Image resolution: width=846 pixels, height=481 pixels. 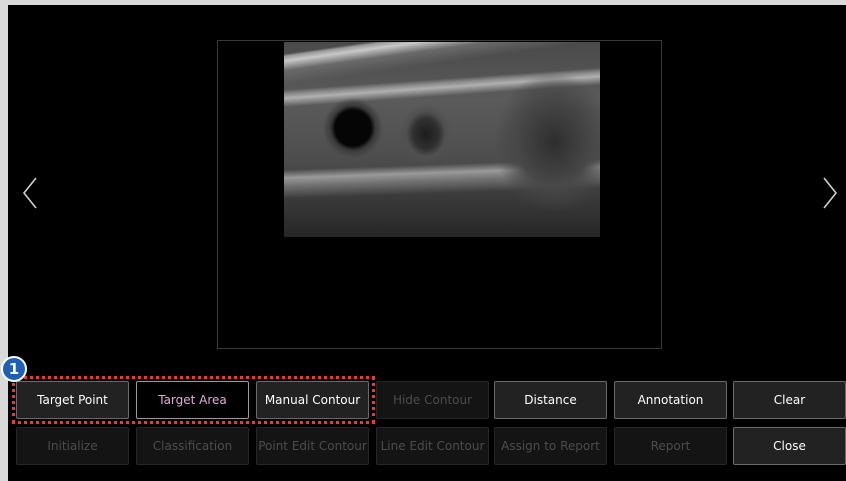 I want to click on classification-button: Classification, so click(x=192, y=446).